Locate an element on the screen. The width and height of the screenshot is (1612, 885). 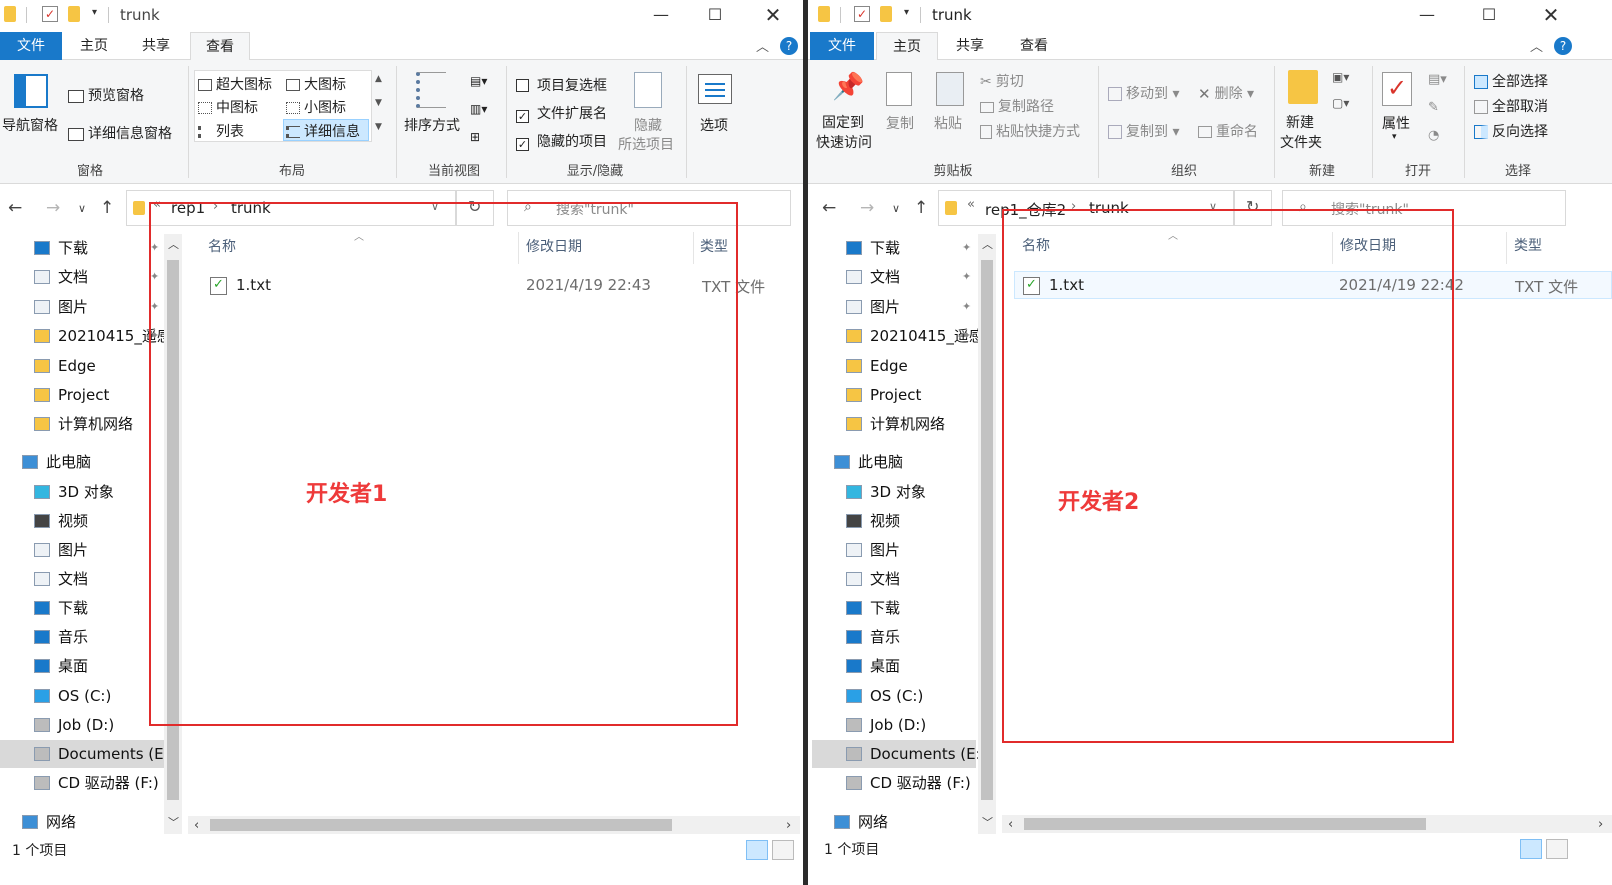
move-to-button: 移动到 ▾ is located at coordinates (1143, 93).